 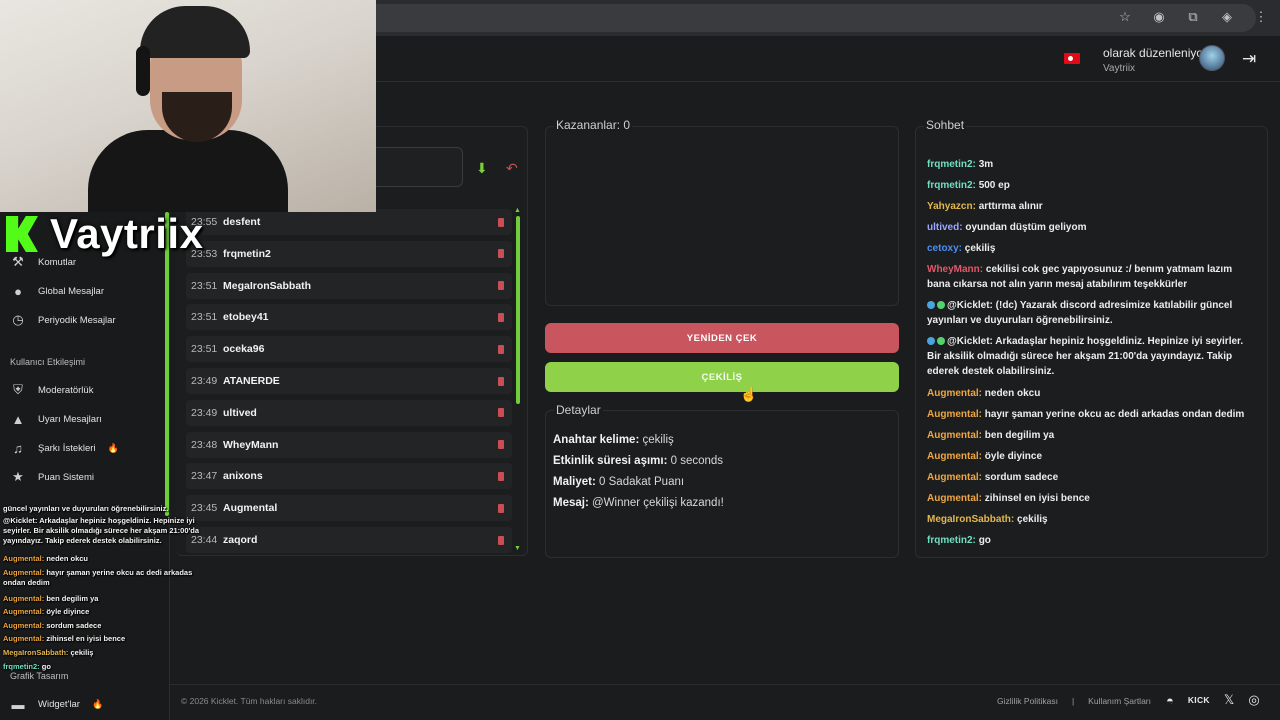 What do you see at coordinates (419, 167) in the screenshot?
I see `entries-search-input` at bounding box center [419, 167].